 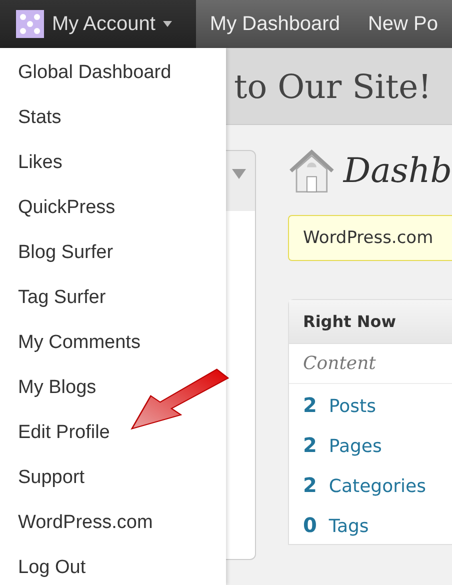 What do you see at coordinates (352, 406) in the screenshot?
I see `content-link: Posts` at bounding box center [352, 406].